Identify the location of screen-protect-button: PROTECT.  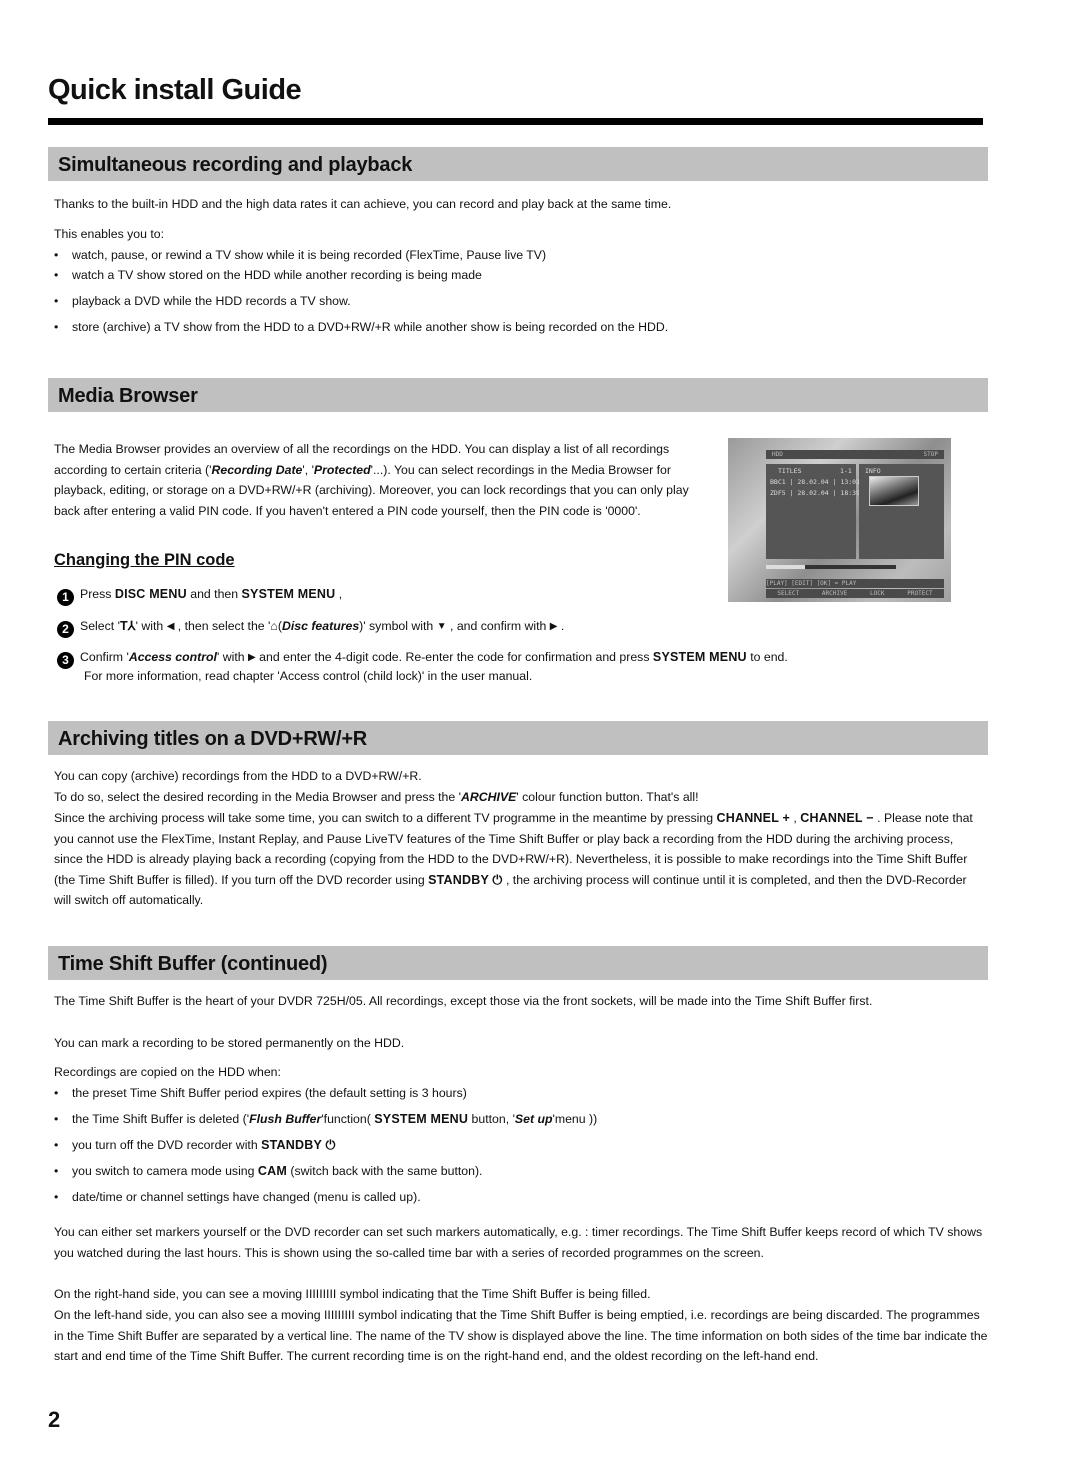
(920, 593).